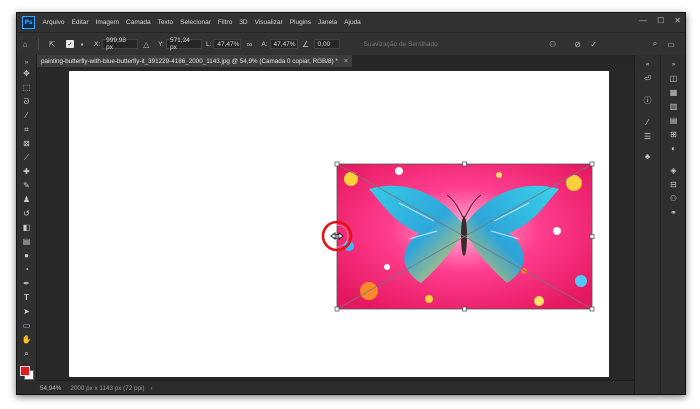  I want to click on link-icon: ∞, so click(249, 44).